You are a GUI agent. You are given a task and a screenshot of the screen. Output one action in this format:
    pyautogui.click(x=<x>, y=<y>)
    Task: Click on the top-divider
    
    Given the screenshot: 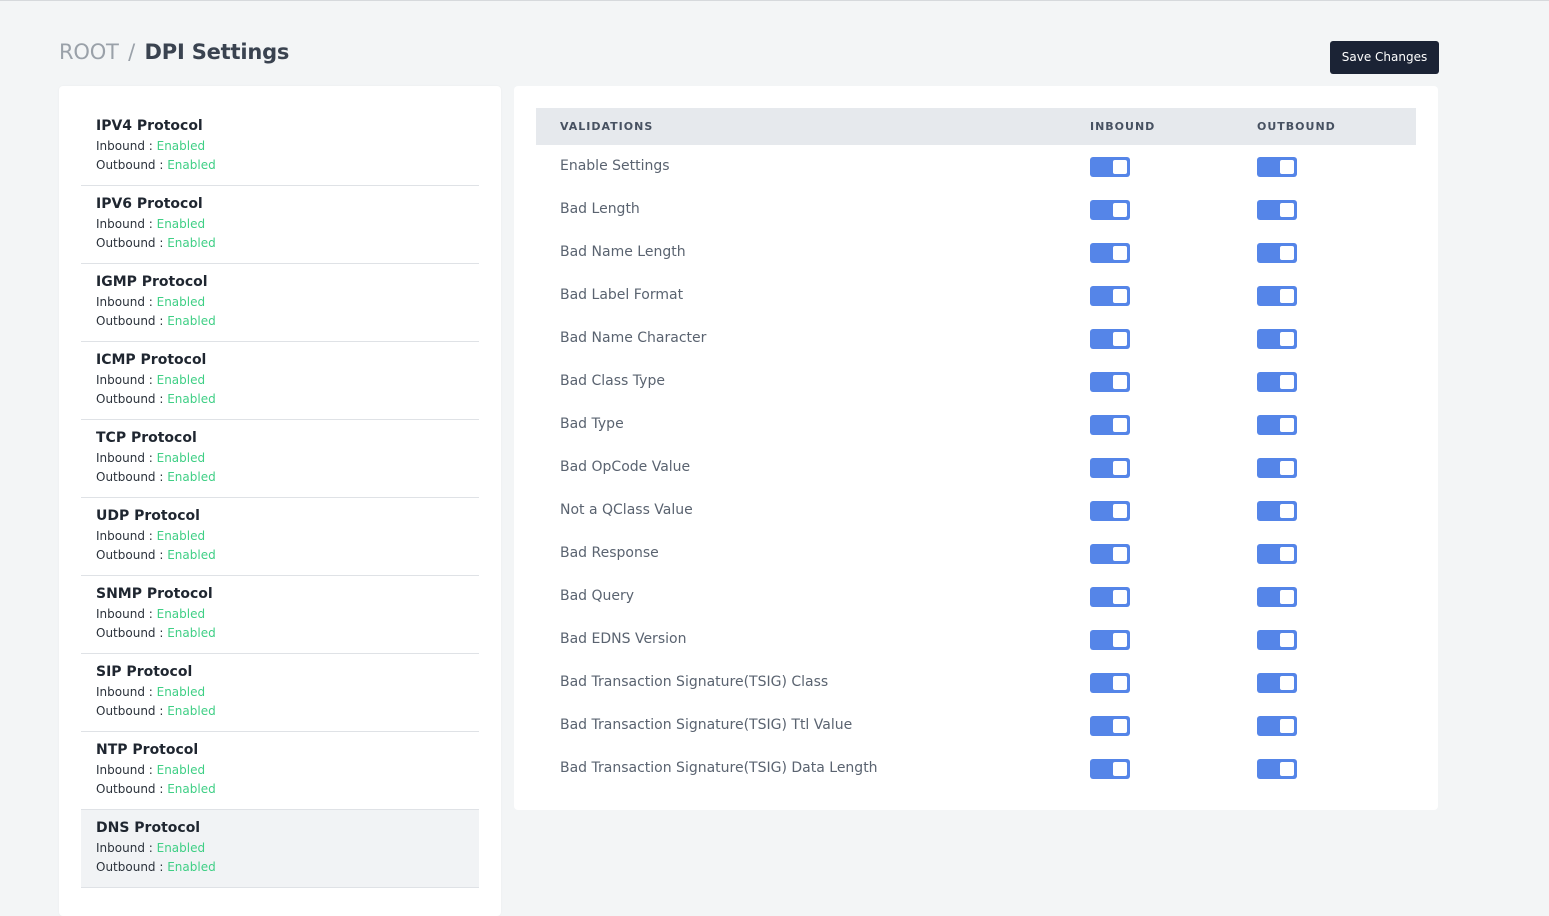 What is the action you would take?
    pyautogui.click(x=774, y=0)
    